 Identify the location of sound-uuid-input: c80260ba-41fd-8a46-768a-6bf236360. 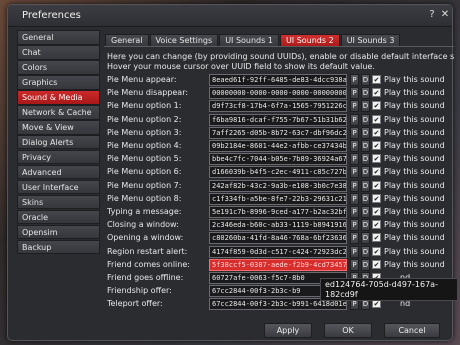
(278, 238).